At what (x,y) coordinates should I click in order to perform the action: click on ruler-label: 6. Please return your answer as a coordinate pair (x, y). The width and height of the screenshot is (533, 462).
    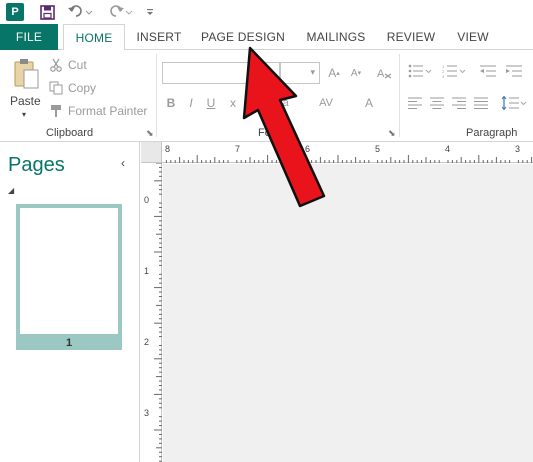
    Looking at the image, I should click on (308, 149).